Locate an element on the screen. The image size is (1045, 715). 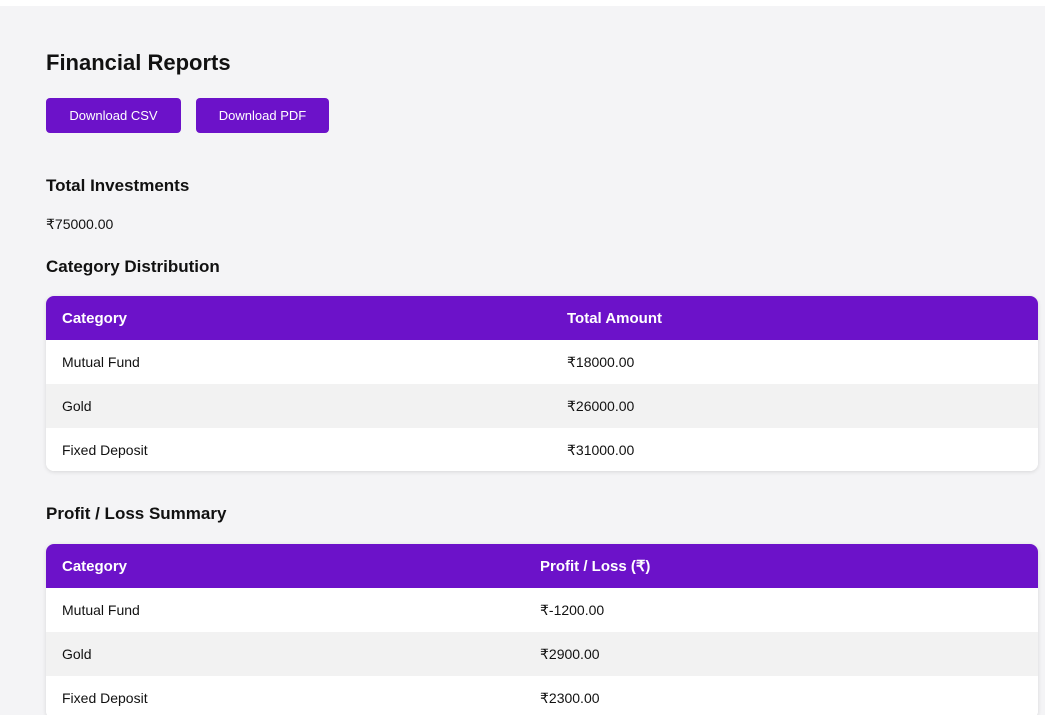
category-distribution-heading: Category Distribution is located at coordinates (133, 266).